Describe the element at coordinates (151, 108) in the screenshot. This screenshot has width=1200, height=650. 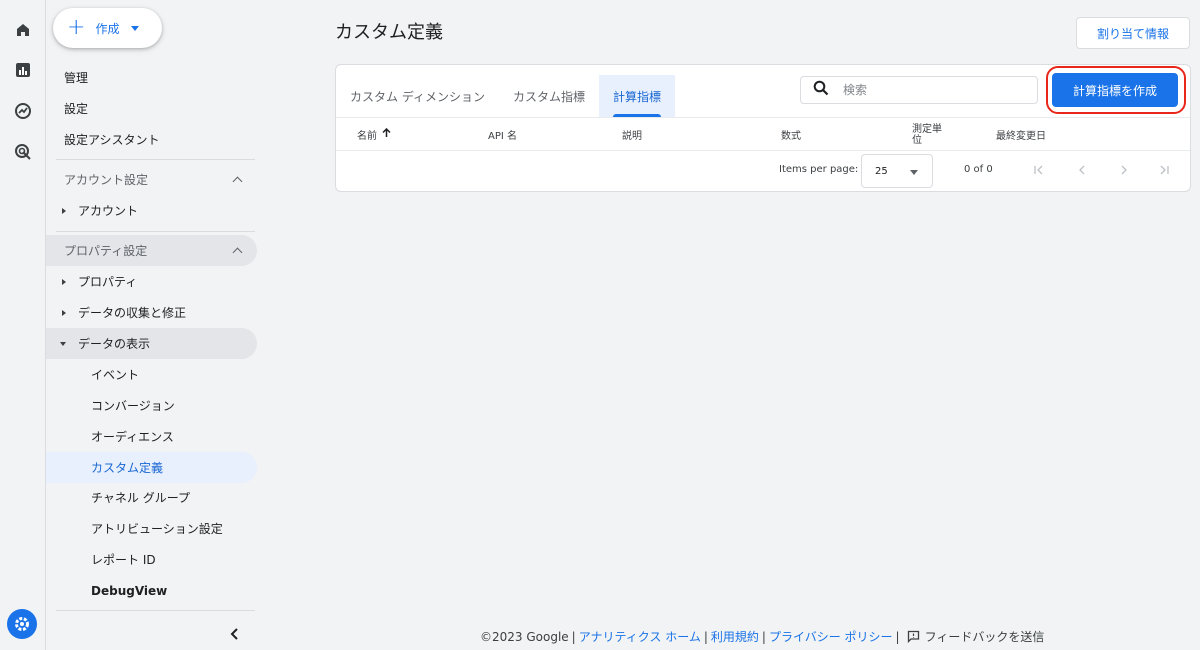
I see `nav-item-settings: 設定` at that location.